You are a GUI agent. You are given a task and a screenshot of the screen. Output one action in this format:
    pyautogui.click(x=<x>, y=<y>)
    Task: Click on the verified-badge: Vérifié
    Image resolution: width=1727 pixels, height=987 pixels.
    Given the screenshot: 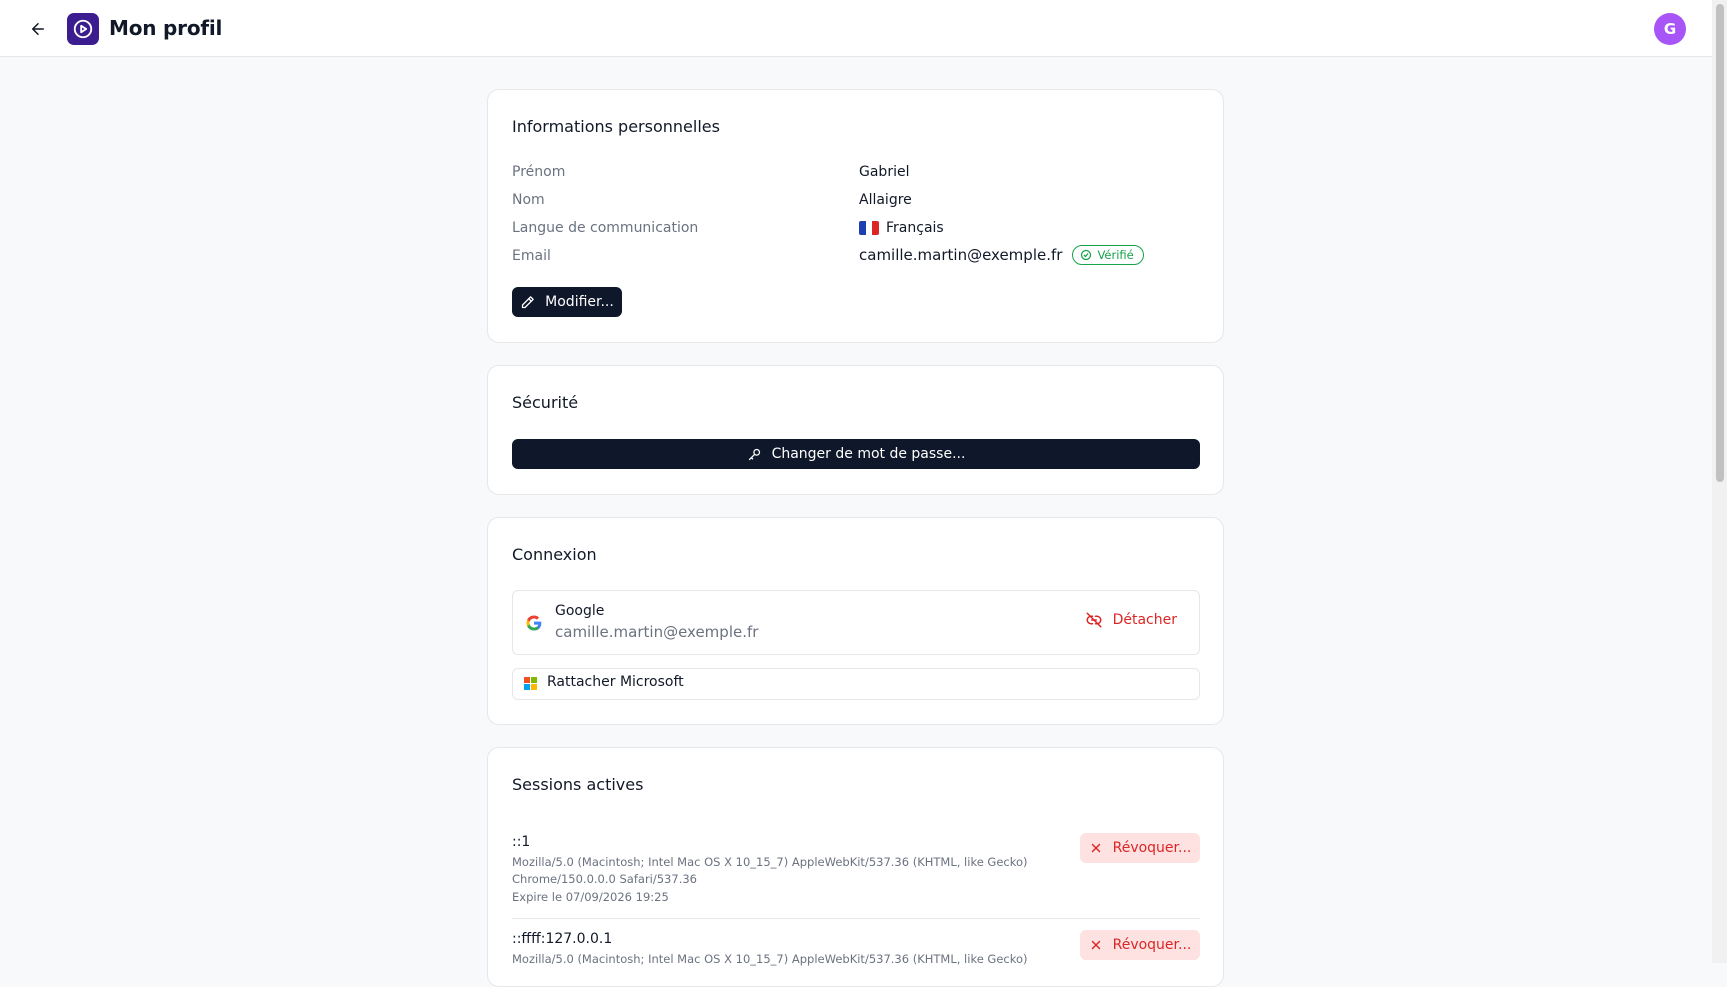 What is the action you would take?
    pyautogui.click(x=1108, y=255)
    